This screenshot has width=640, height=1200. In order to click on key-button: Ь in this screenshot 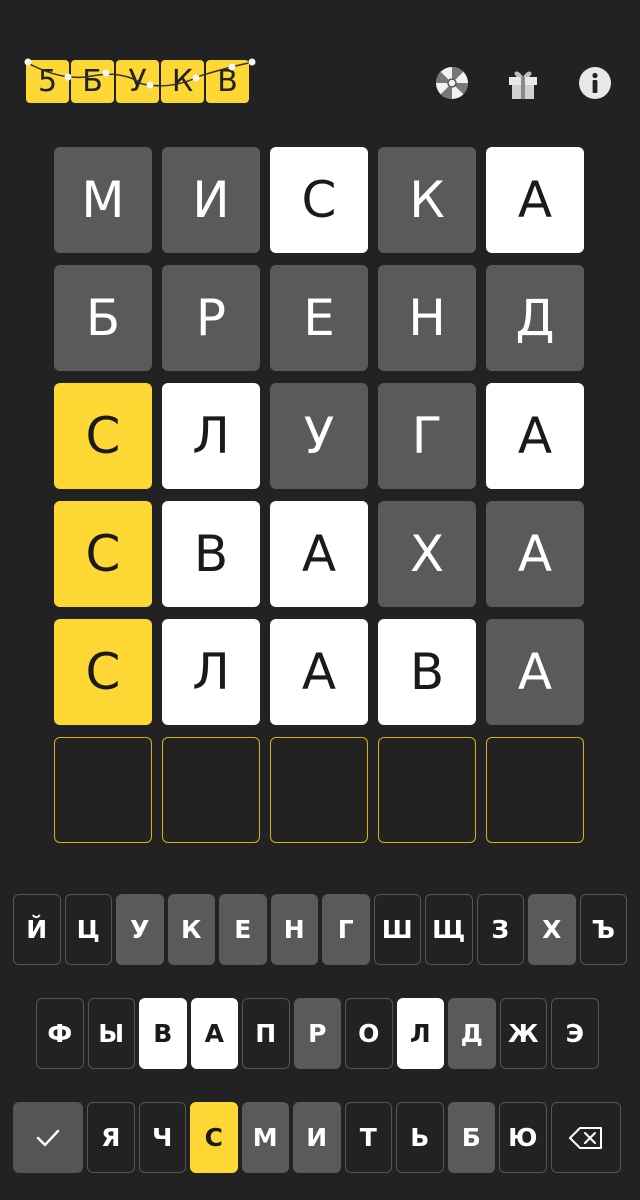, I will do `click(420, 1137)`.